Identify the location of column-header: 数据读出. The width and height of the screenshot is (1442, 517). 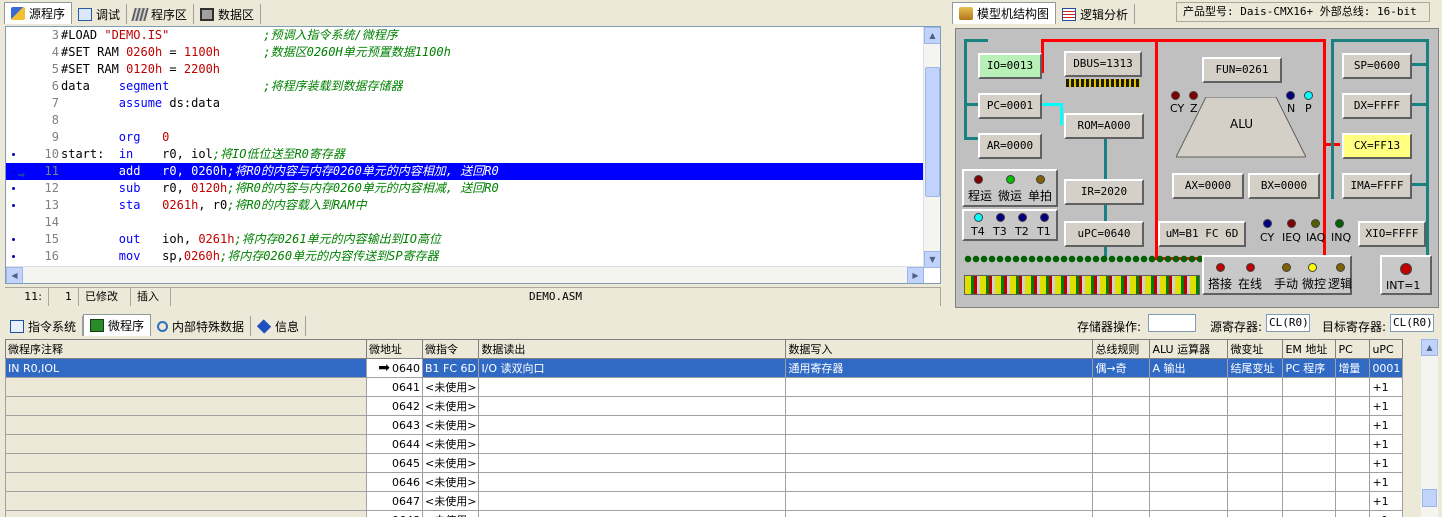
(632, 349).